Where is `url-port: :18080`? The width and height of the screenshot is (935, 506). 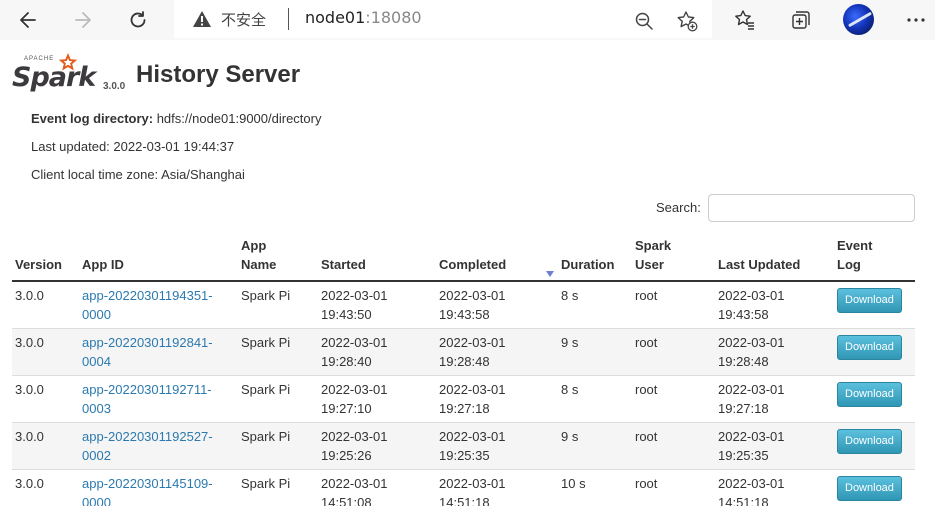
url-port: :18080 is located at coordinates (393, 17).